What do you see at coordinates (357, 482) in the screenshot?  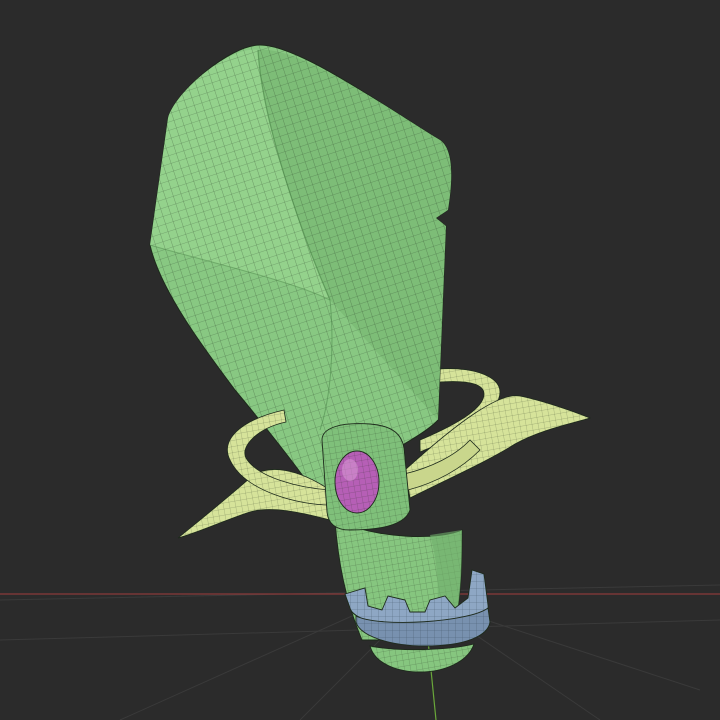 I see `gem` at bounding box center [357, 482].